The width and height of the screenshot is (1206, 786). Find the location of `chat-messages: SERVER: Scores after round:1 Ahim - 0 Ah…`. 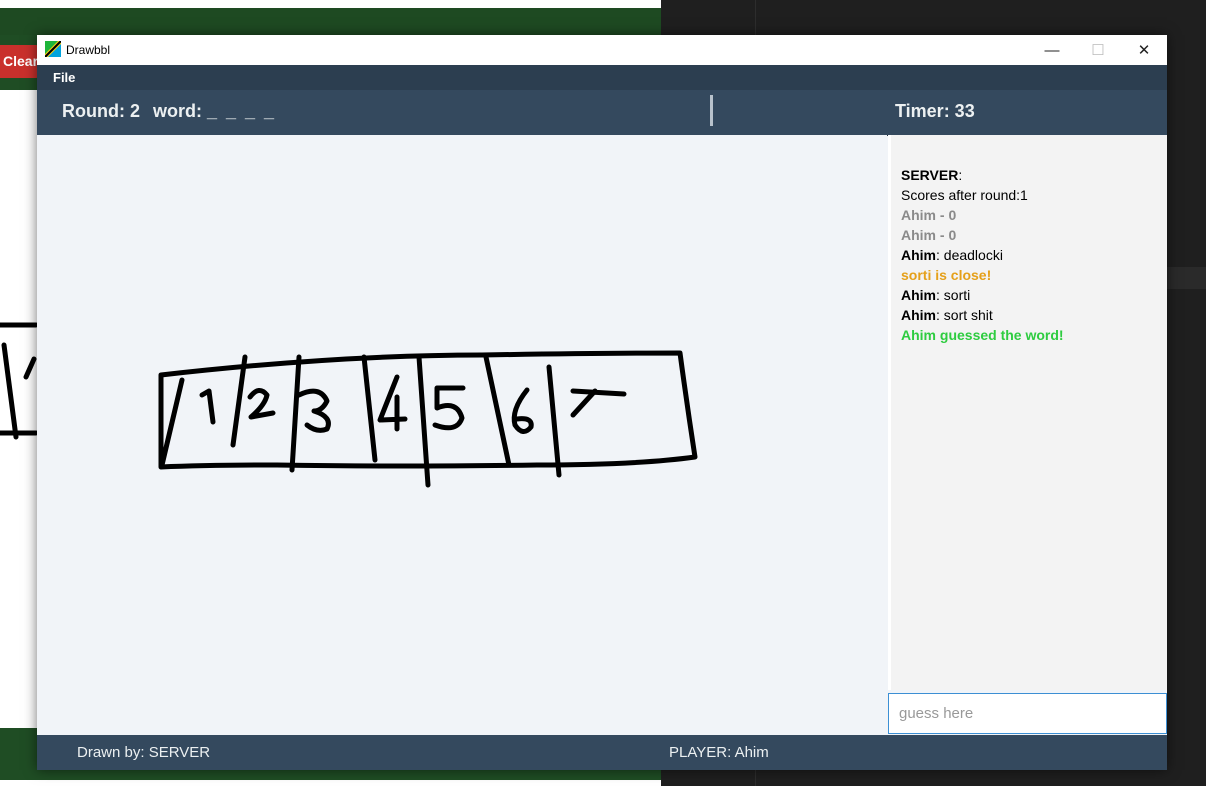

chat-messages: SERVER: Scores after round:1 Ahim - 0 Ah… is located at coordinates (1031, 255).